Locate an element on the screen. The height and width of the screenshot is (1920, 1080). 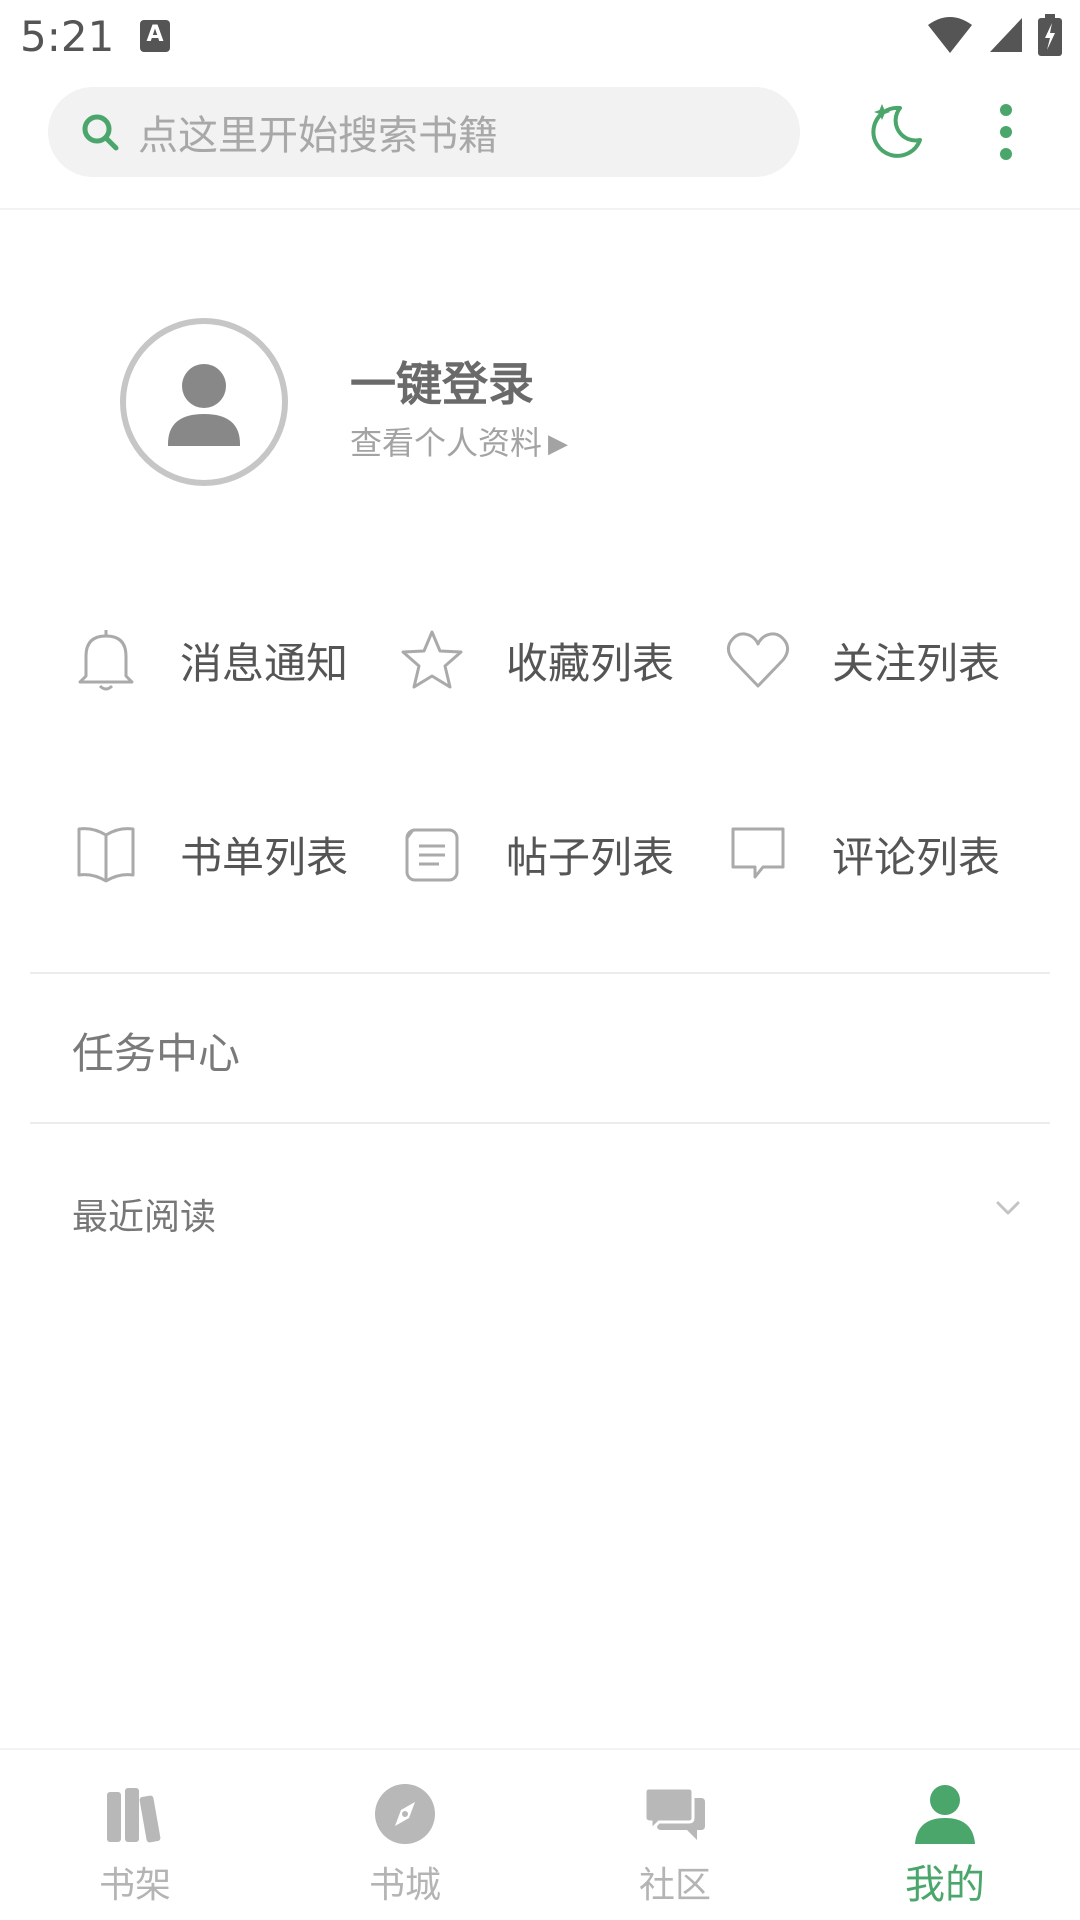
nav-item-mine: 我的 is located at coordinates (945, 1835).